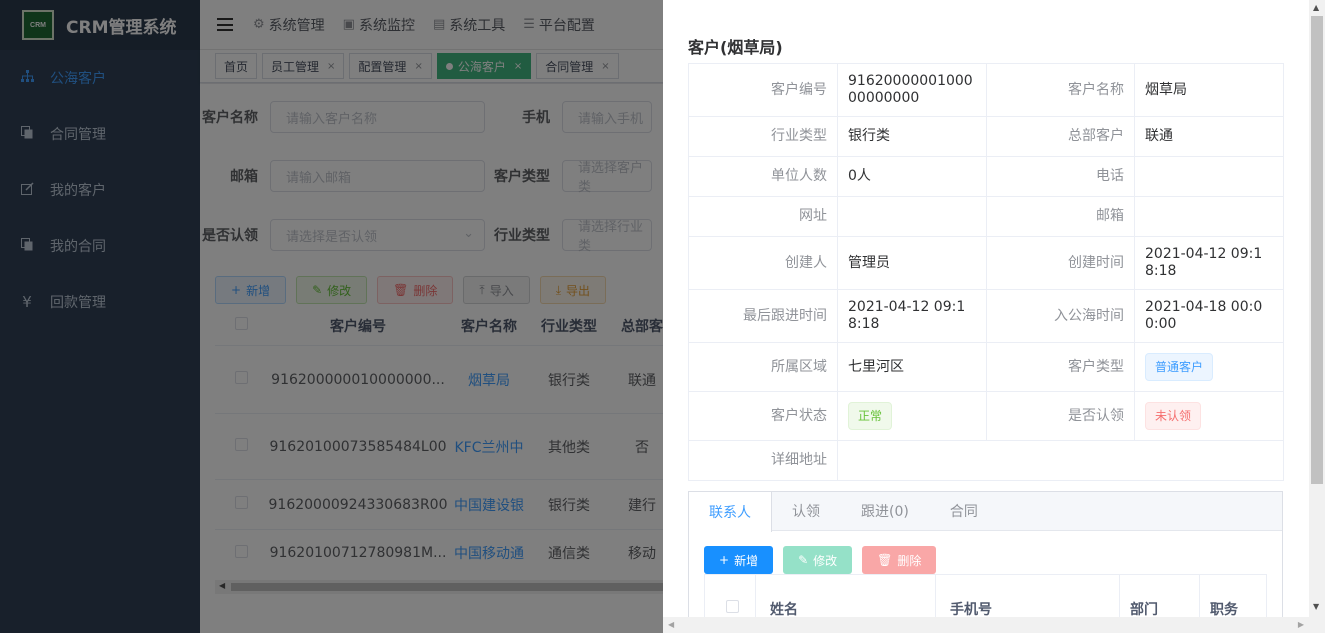 The width and height of the screenshot is (1325, 633). Describe the element at coordinates (1209, 316) in the screenshot. I see `field-pool-time: 2021-04-18 00:00:00` at that location.